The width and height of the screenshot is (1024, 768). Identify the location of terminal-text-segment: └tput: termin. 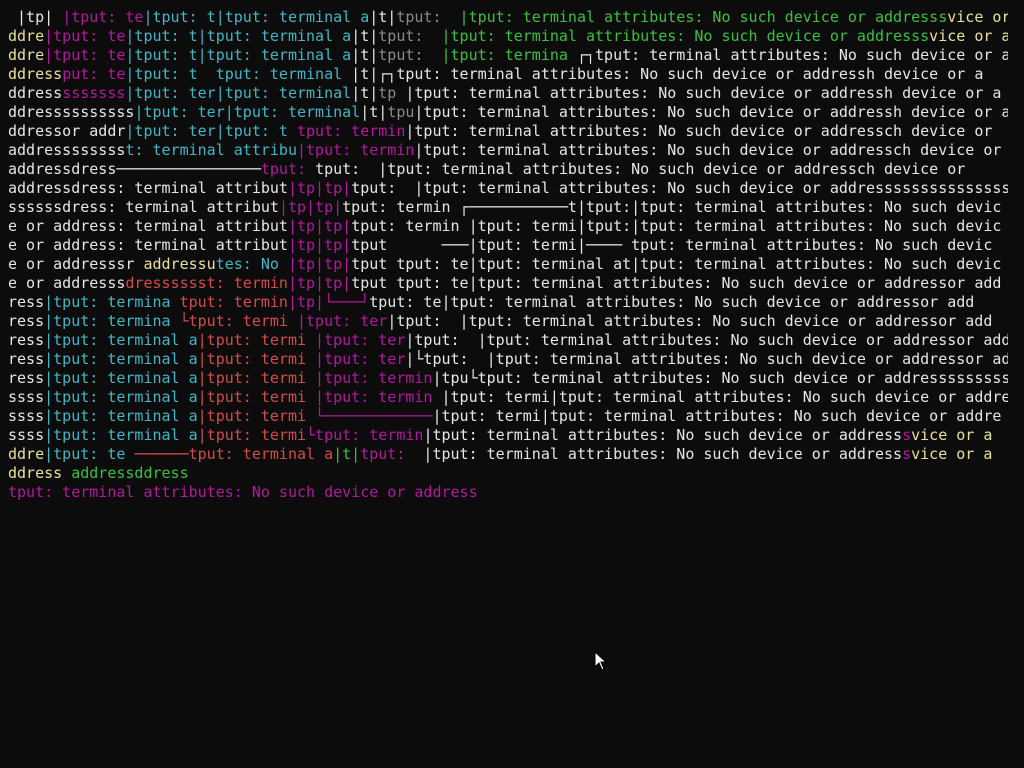
(365, 435).